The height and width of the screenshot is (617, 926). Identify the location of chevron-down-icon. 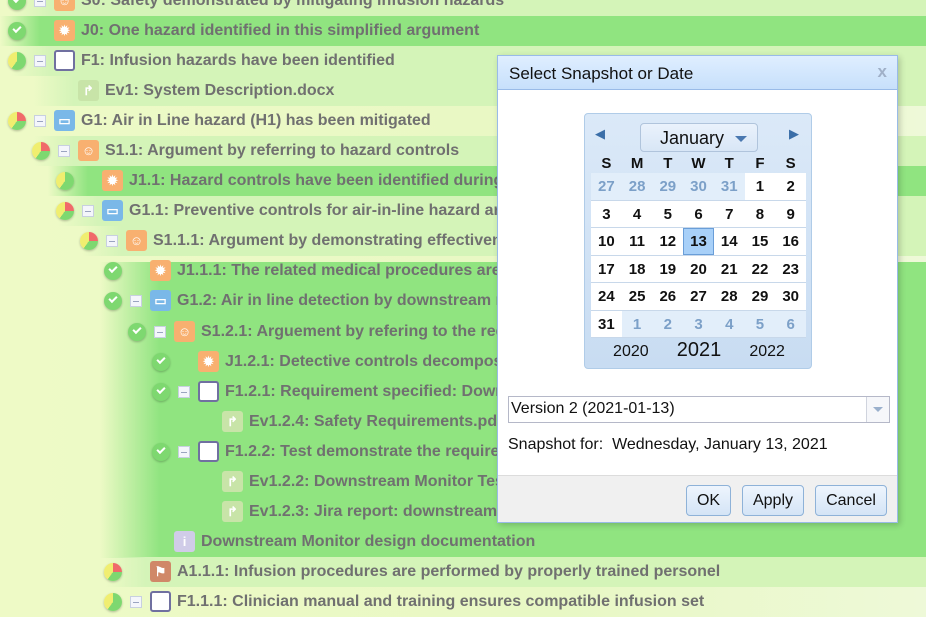
(877, 409).